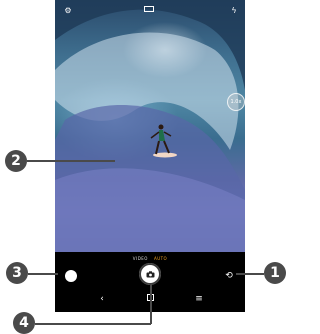  What do you see at coordinates (16, 161) in the screenshot?
I see `callout-2: 2` at bounding box center [16, 161].